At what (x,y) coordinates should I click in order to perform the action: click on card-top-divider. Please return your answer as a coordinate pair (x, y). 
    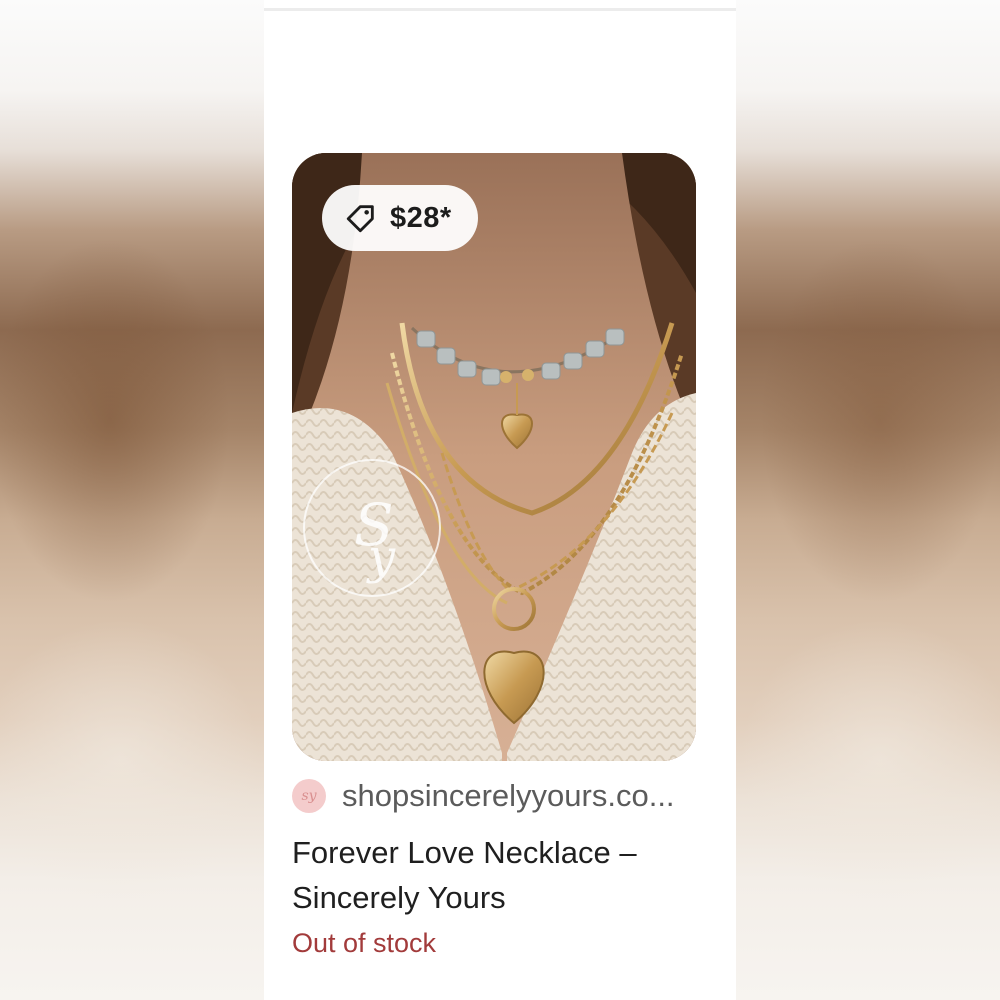
    Looking at the image, I should click on (500, 9).